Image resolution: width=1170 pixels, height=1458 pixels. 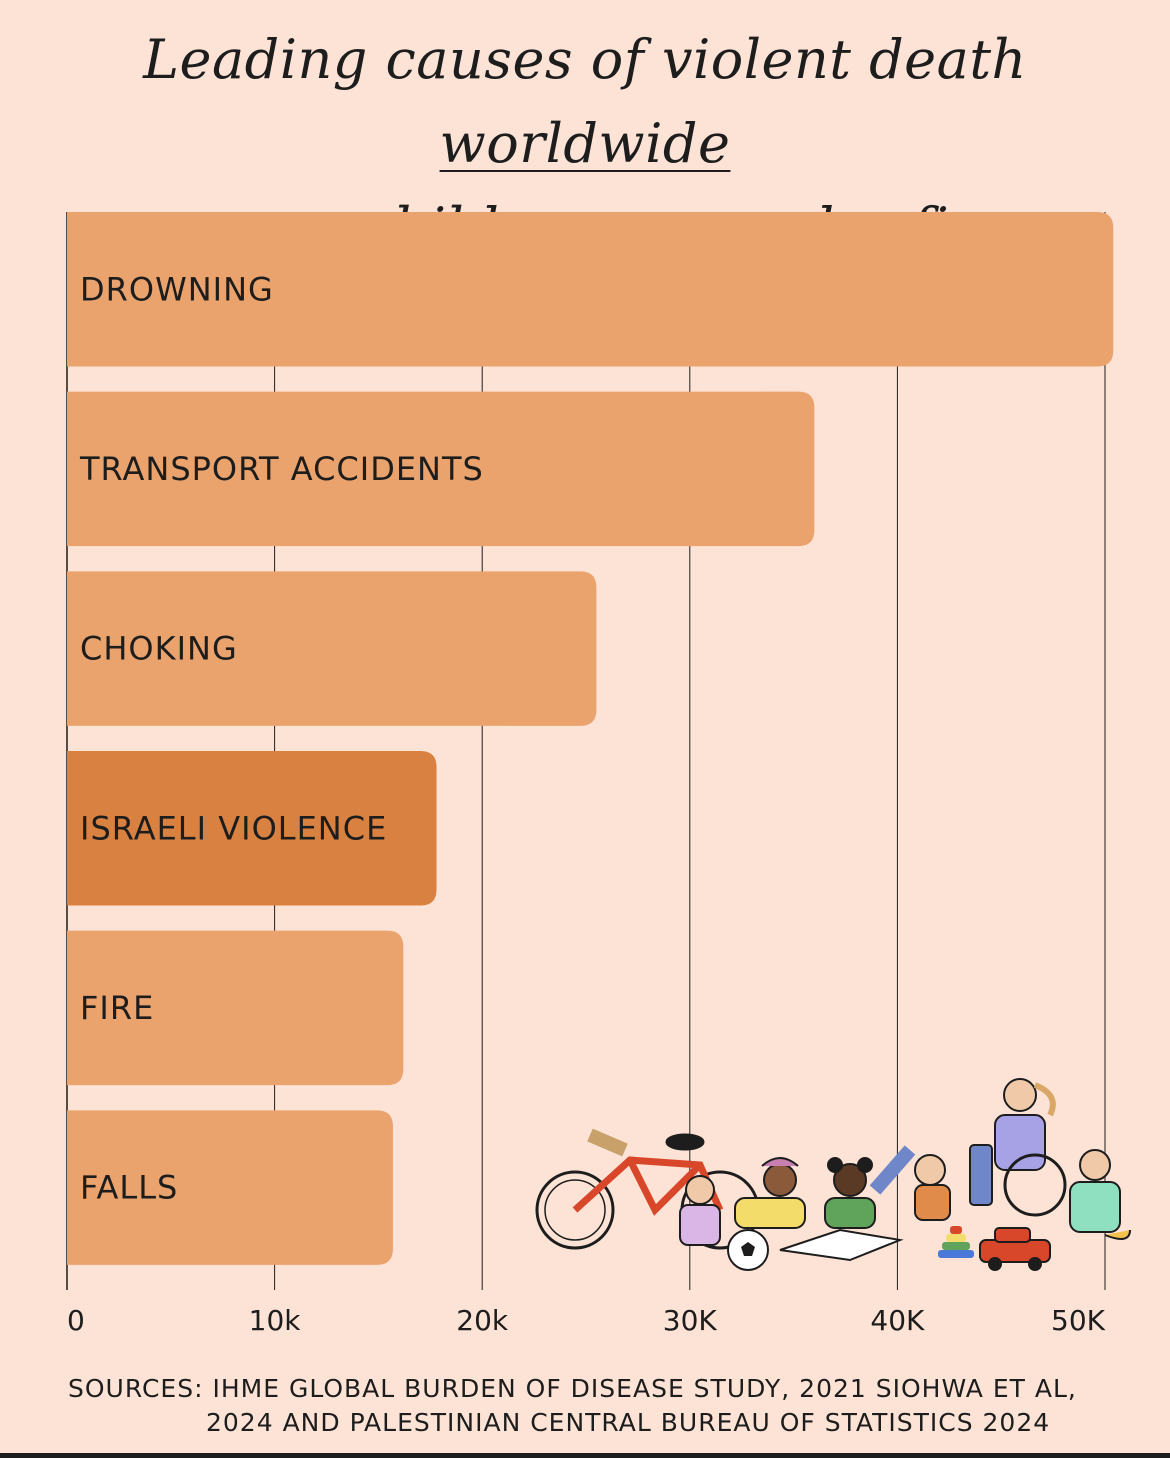 What do you see at coordinates (690, 1320) in the screenshot?
I see `x-tick-label: 30K` at bounding box center [690, 1320].